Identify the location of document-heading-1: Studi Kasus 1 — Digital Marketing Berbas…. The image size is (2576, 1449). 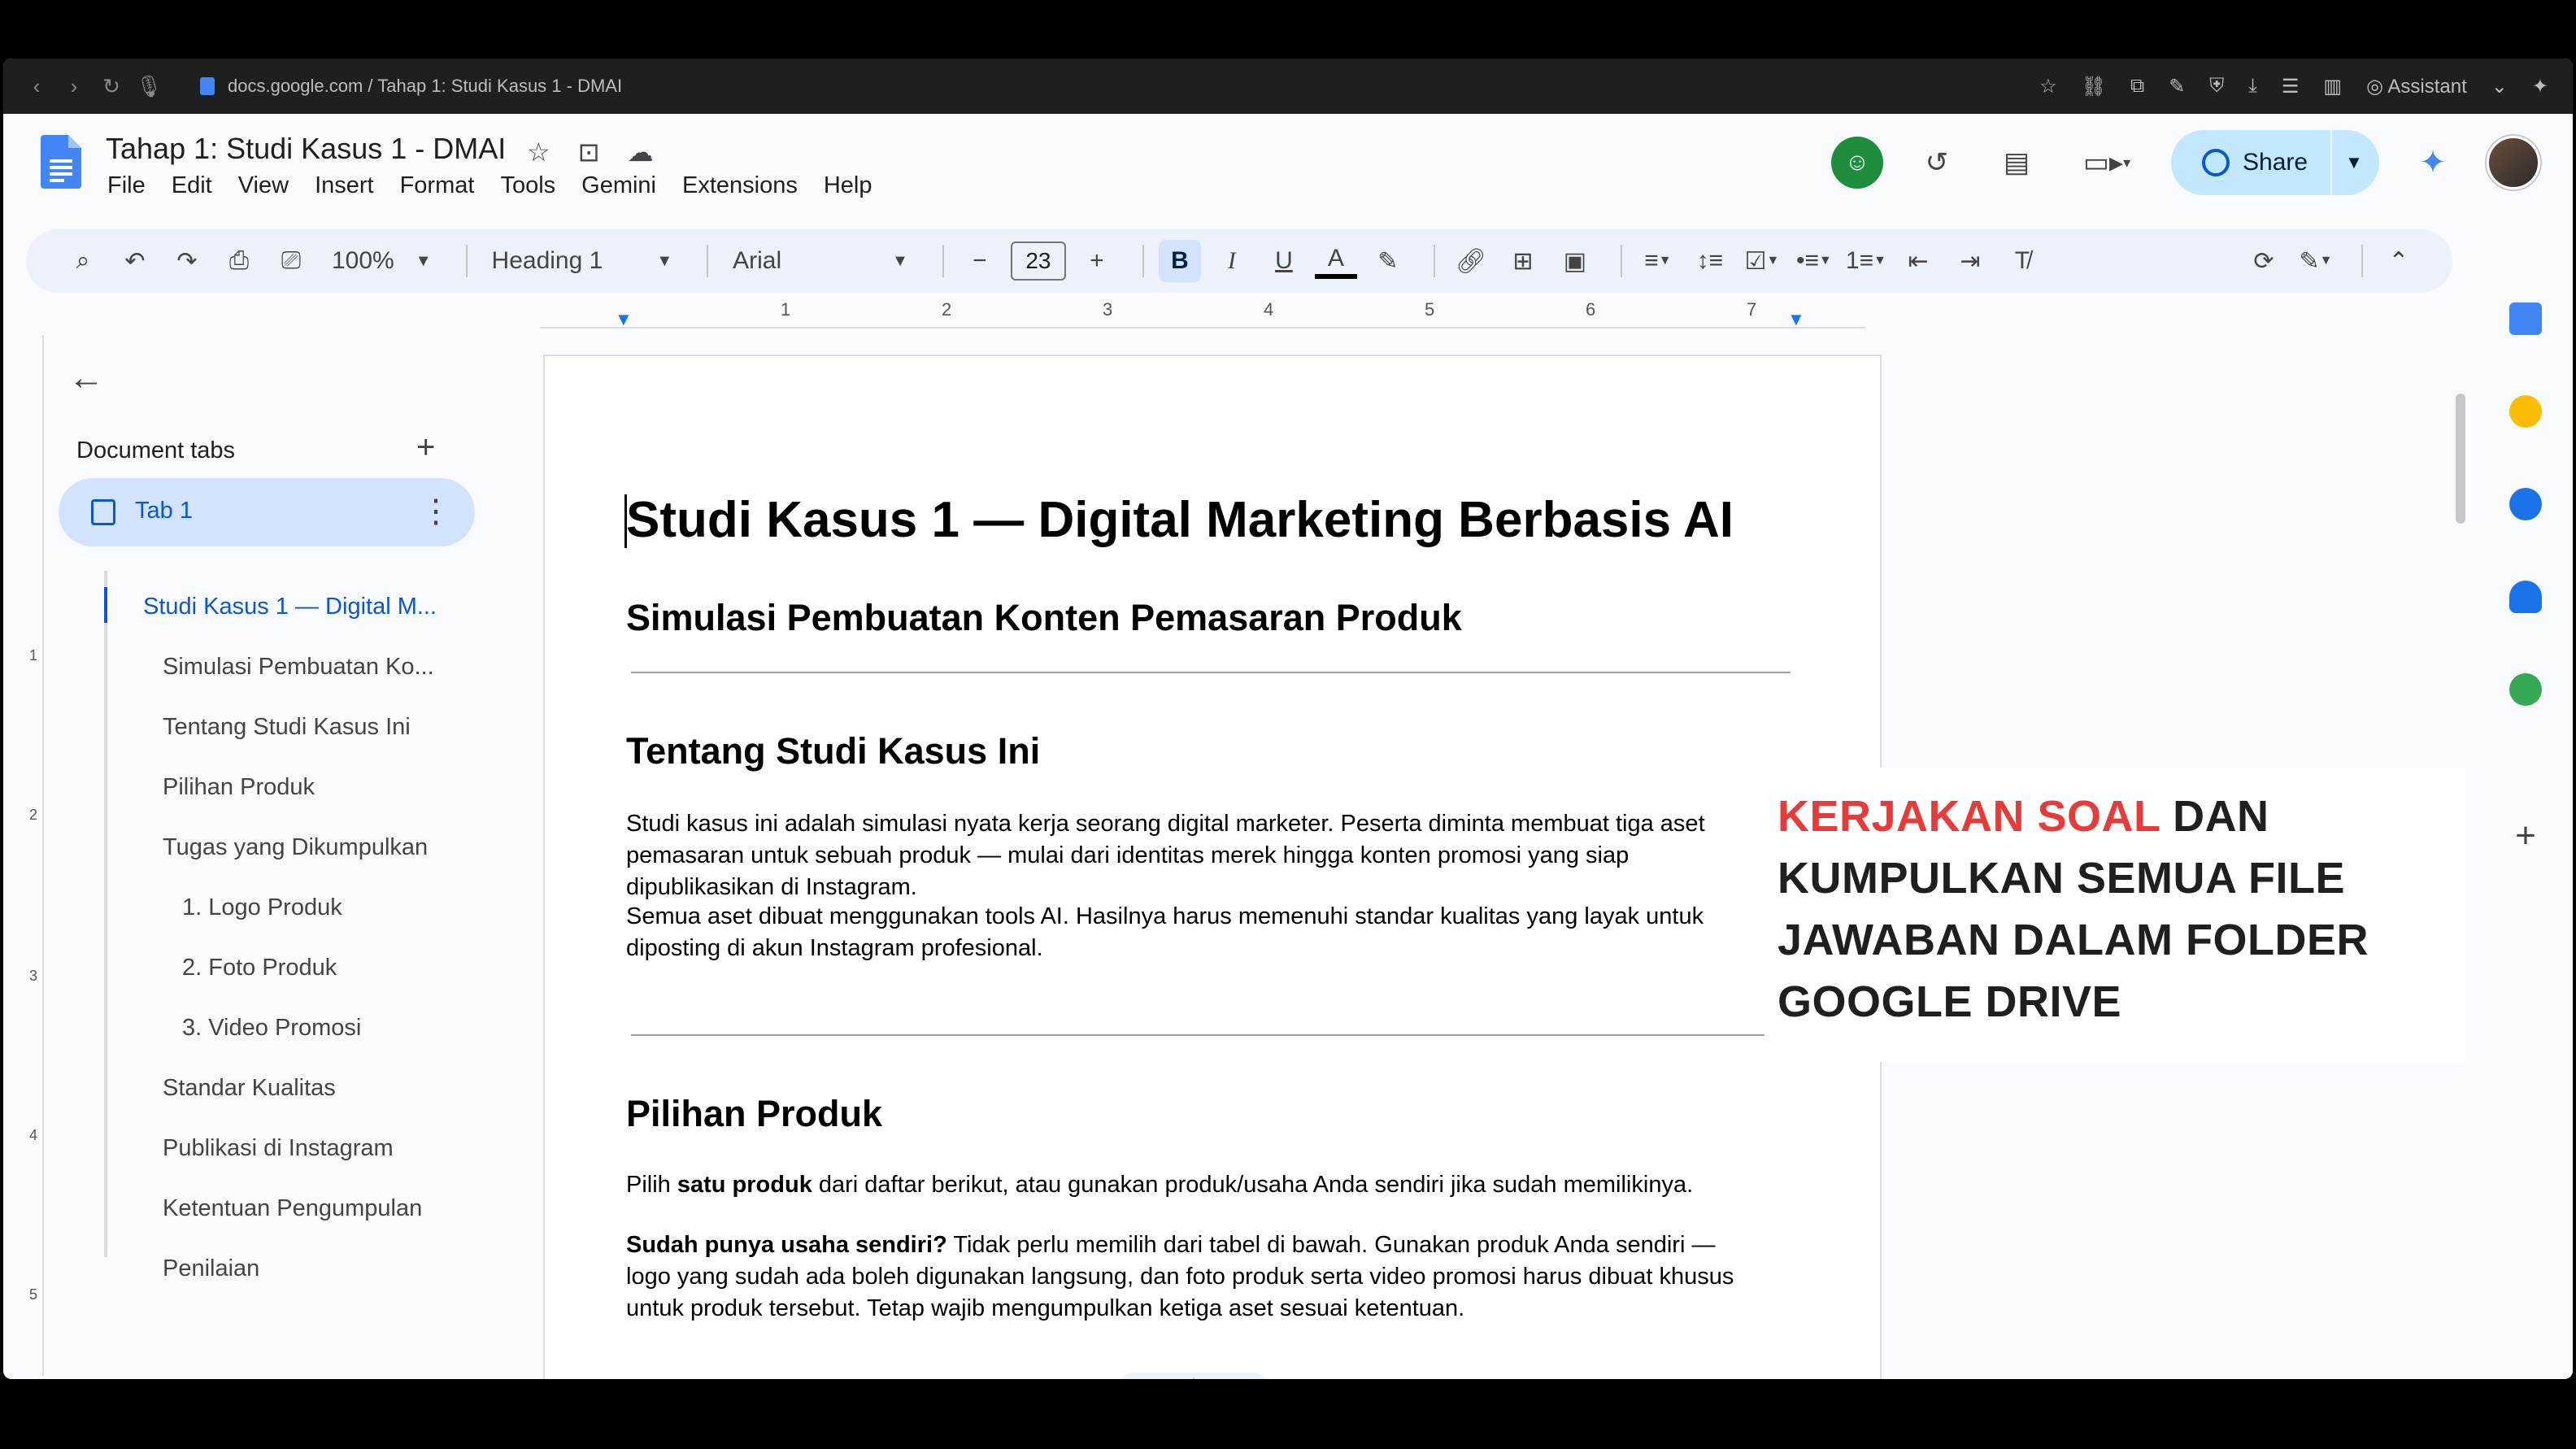
(1180, 520).